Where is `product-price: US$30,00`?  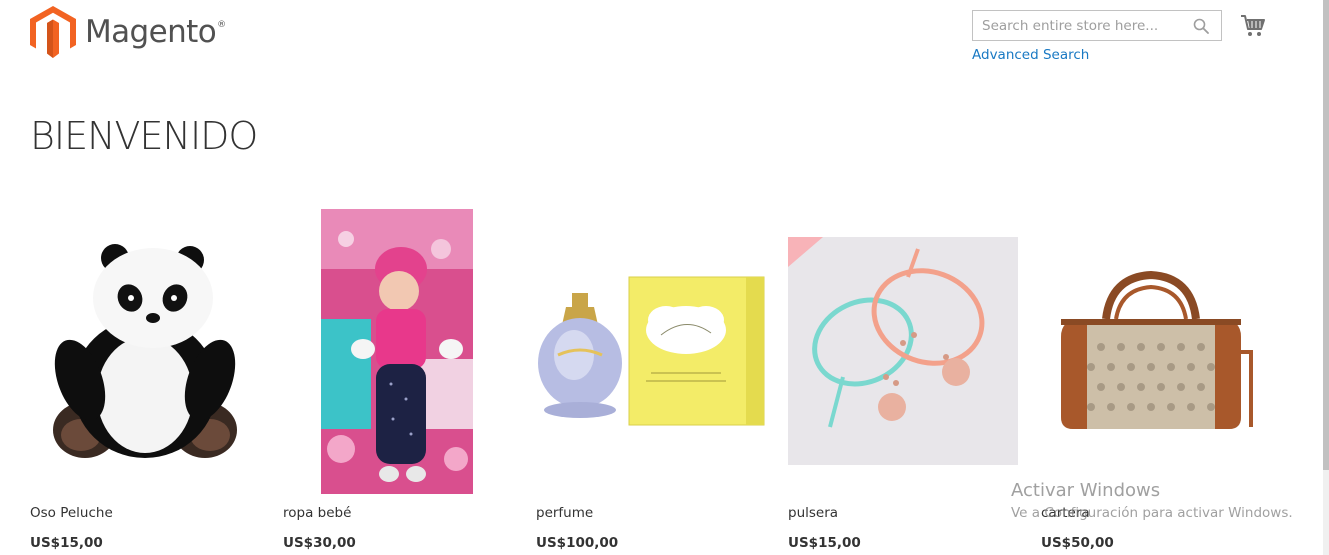 product-price: US$30,00 is located at coordinates (319, 543).